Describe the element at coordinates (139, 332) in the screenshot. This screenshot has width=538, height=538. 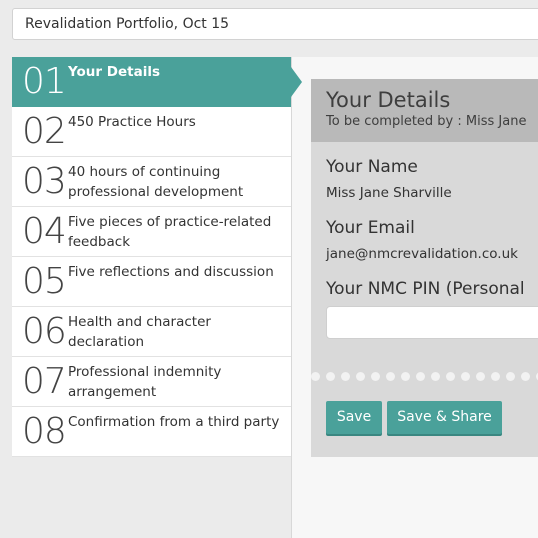
I see `step-label: Health and character declaration` at that location.